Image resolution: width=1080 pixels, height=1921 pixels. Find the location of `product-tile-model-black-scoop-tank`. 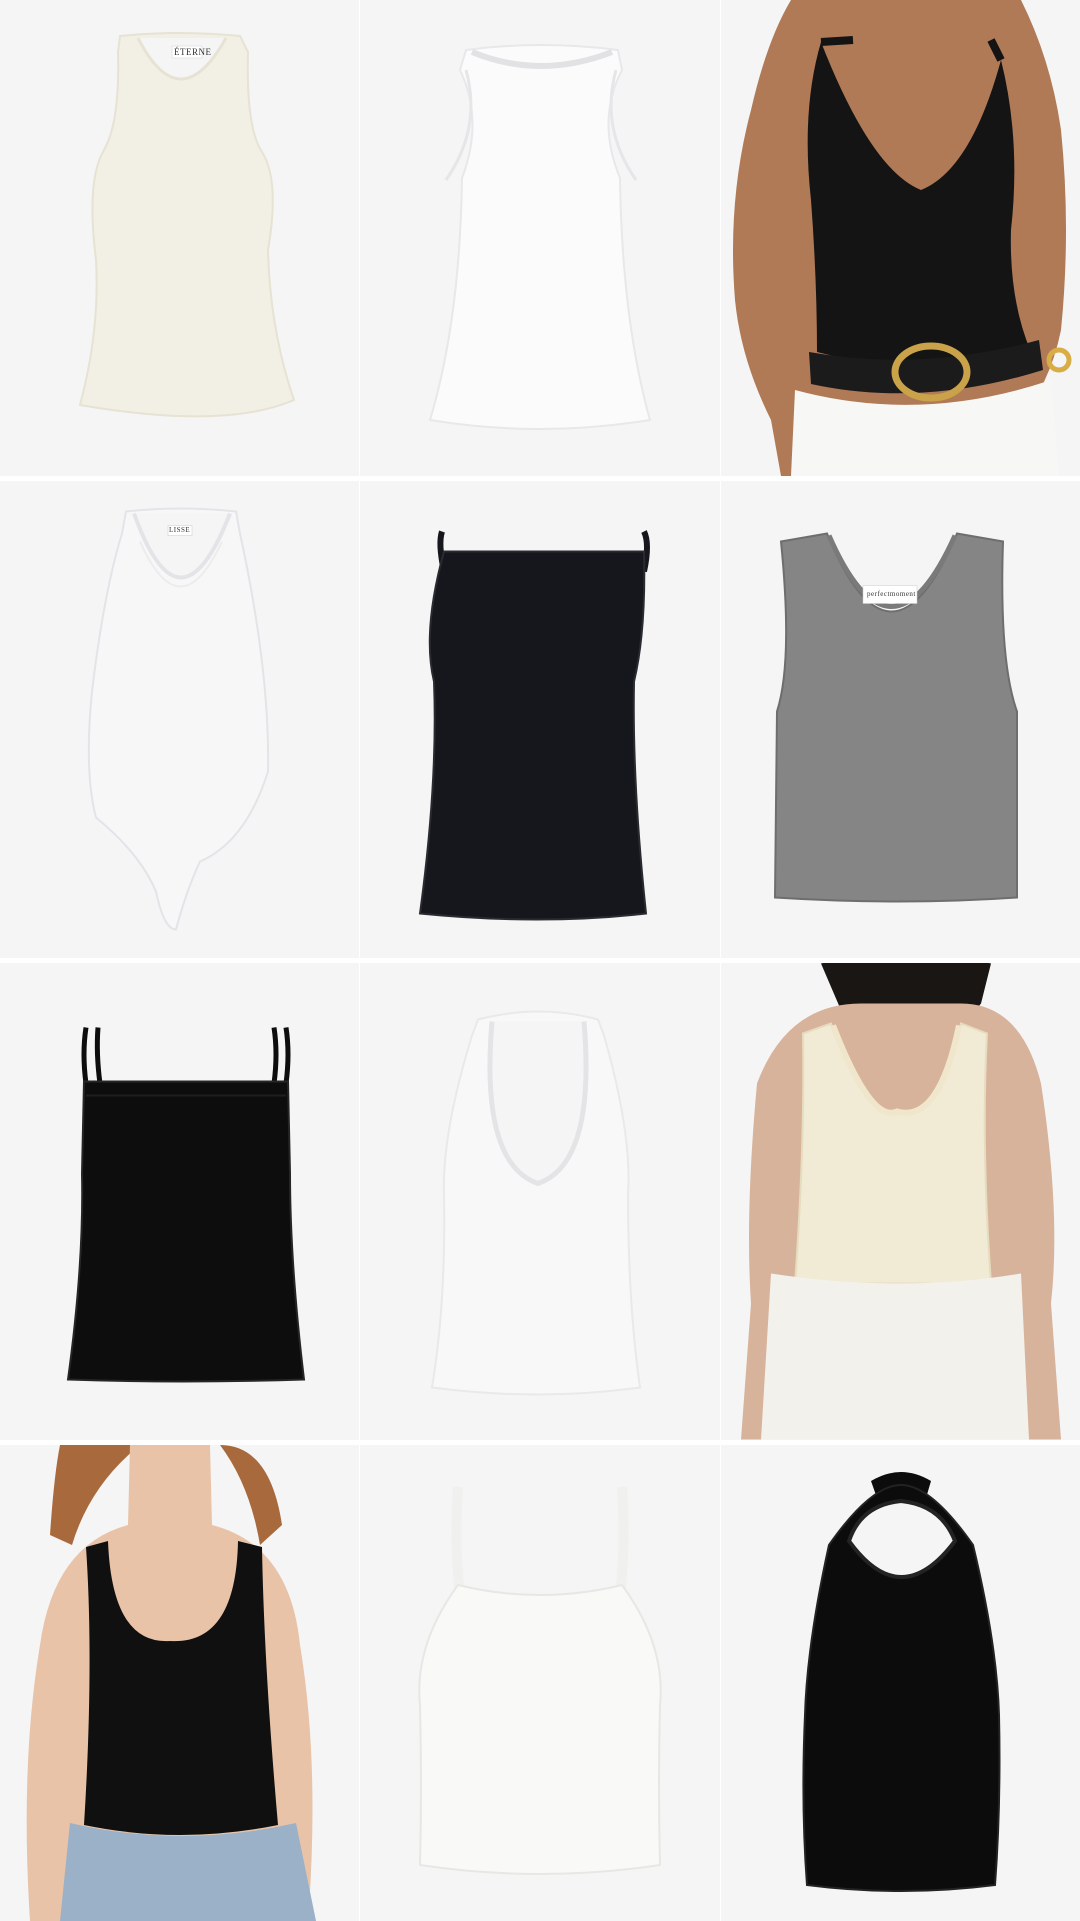

product-tile-model-black-scoop-tank is located at coordinates (179, 1683).